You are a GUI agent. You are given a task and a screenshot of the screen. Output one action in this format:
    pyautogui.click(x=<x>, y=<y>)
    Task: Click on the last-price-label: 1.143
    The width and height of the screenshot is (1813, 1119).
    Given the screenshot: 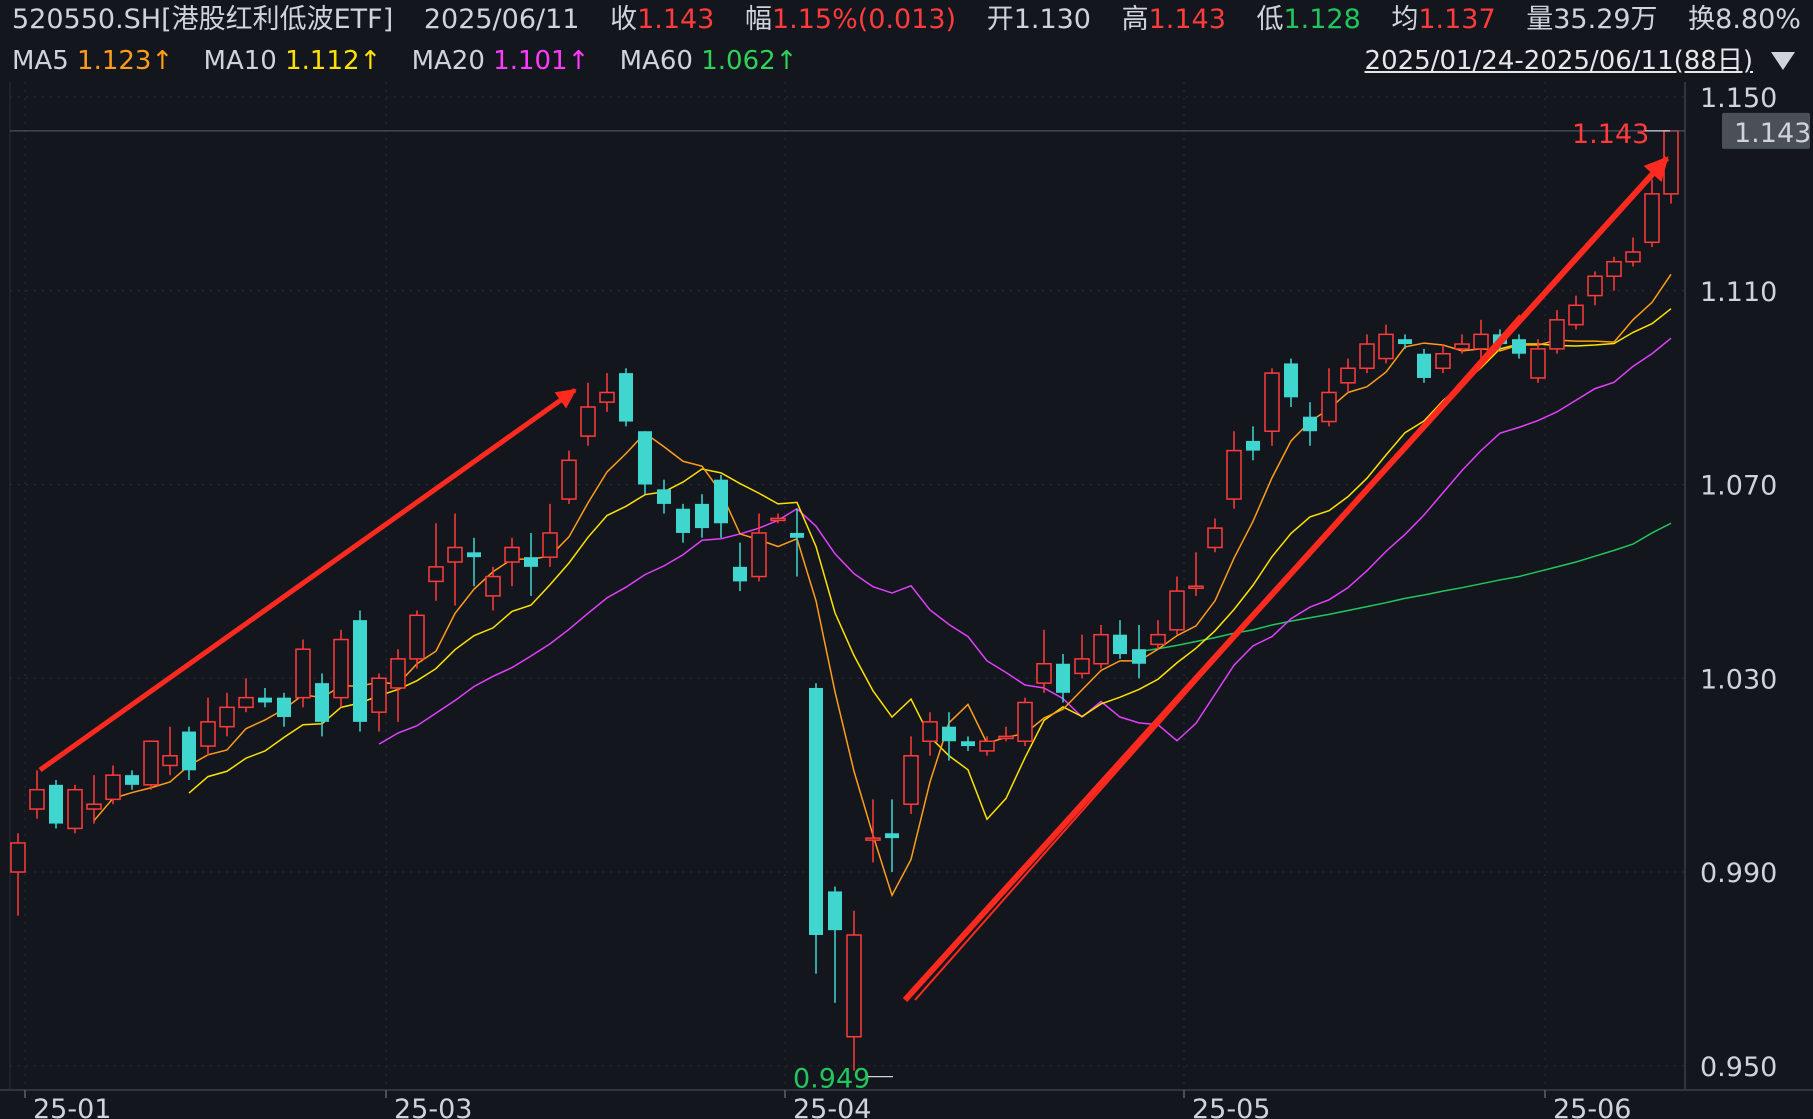 What is the action you would take?
    pyautogui.click(x=1772, y=133)
    